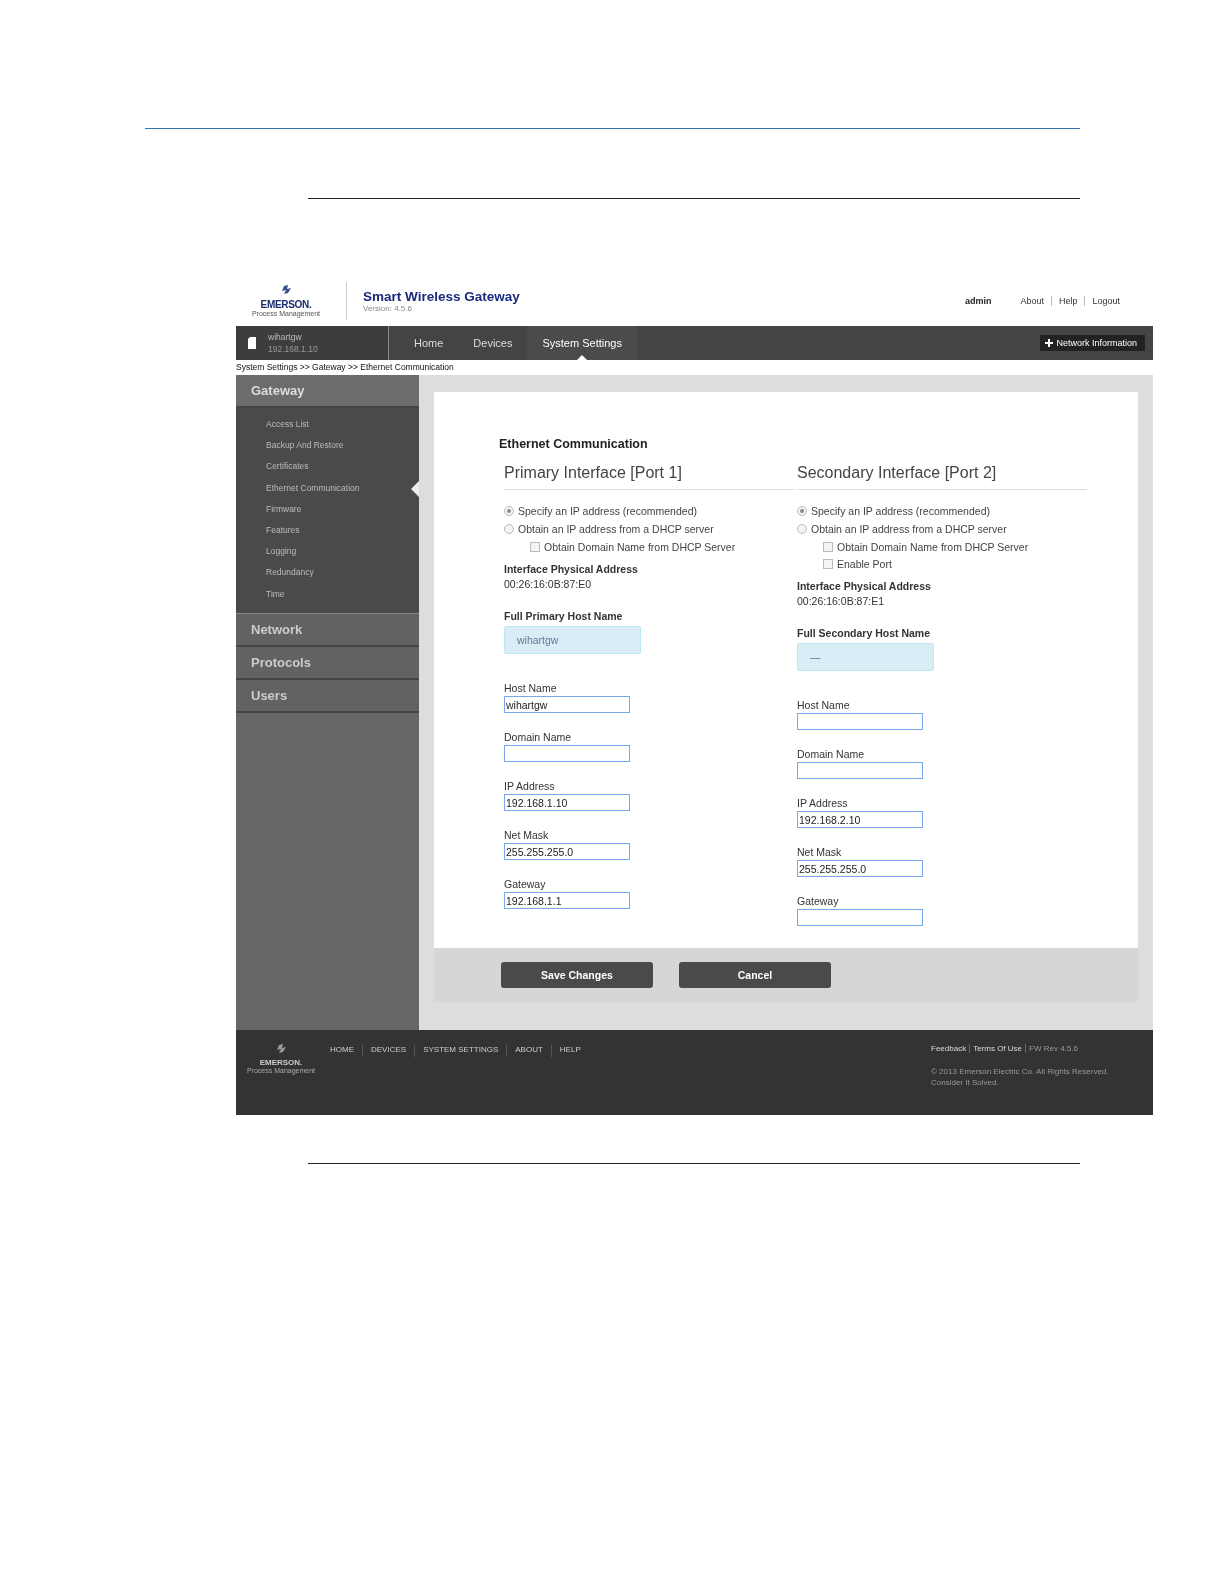 Image resolution: width=1225 pixels, height=1585 pixels. What do you see at coordinates (252, 343) in the screenshot?
I see `device-icon` at bounding box center [252, 343].